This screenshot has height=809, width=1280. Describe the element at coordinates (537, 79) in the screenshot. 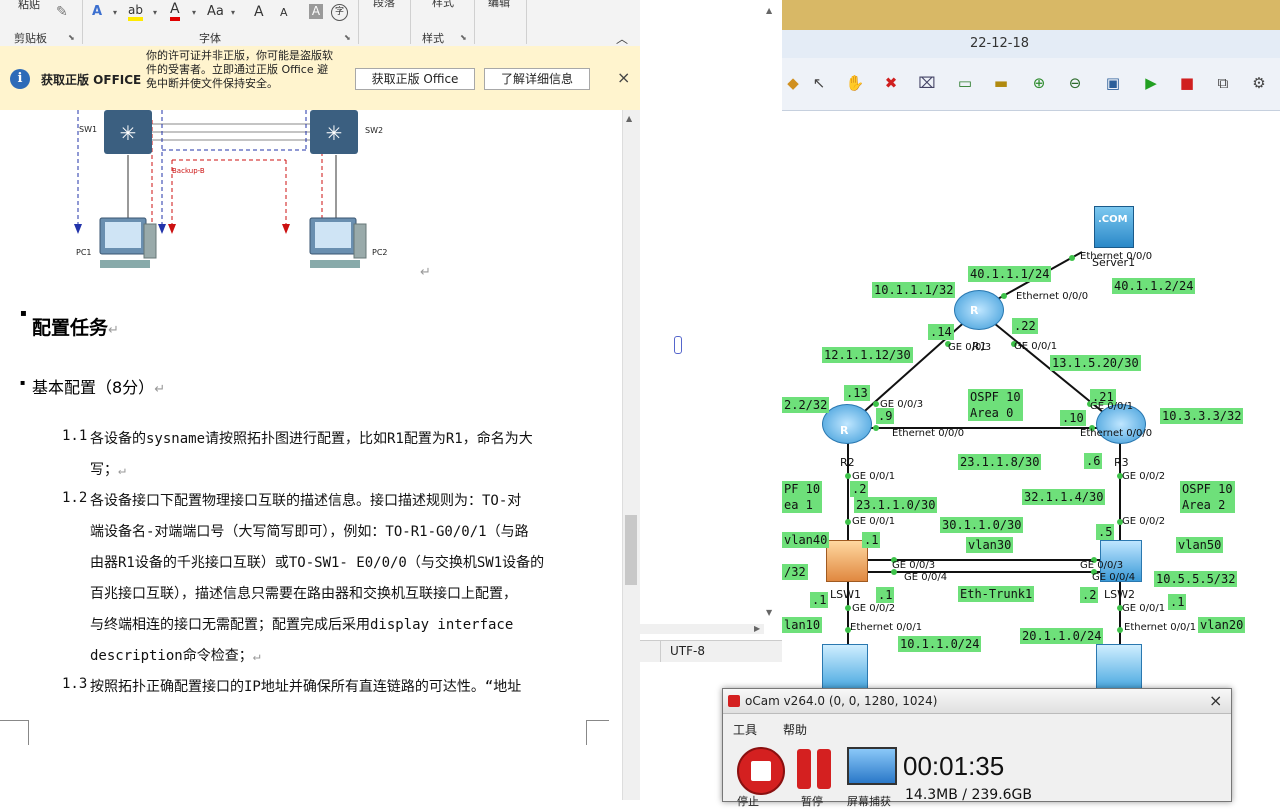

I see `learn-more-button: 了解详细信息` at that location.